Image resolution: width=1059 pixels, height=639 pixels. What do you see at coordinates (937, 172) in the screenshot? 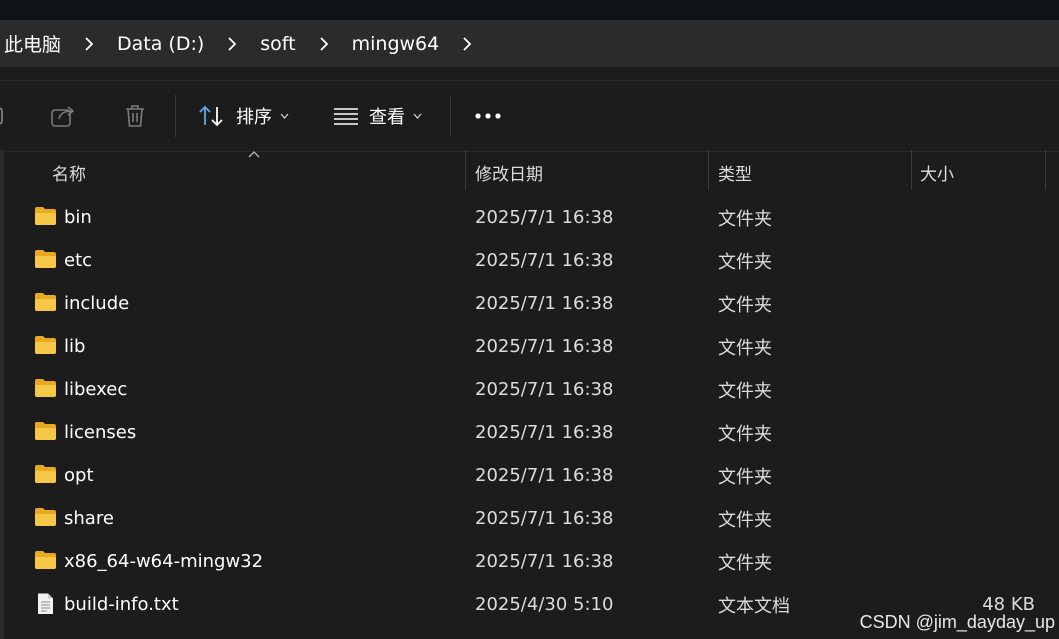
I see `column-header-size: 大小` at bounding box center [937, 172].